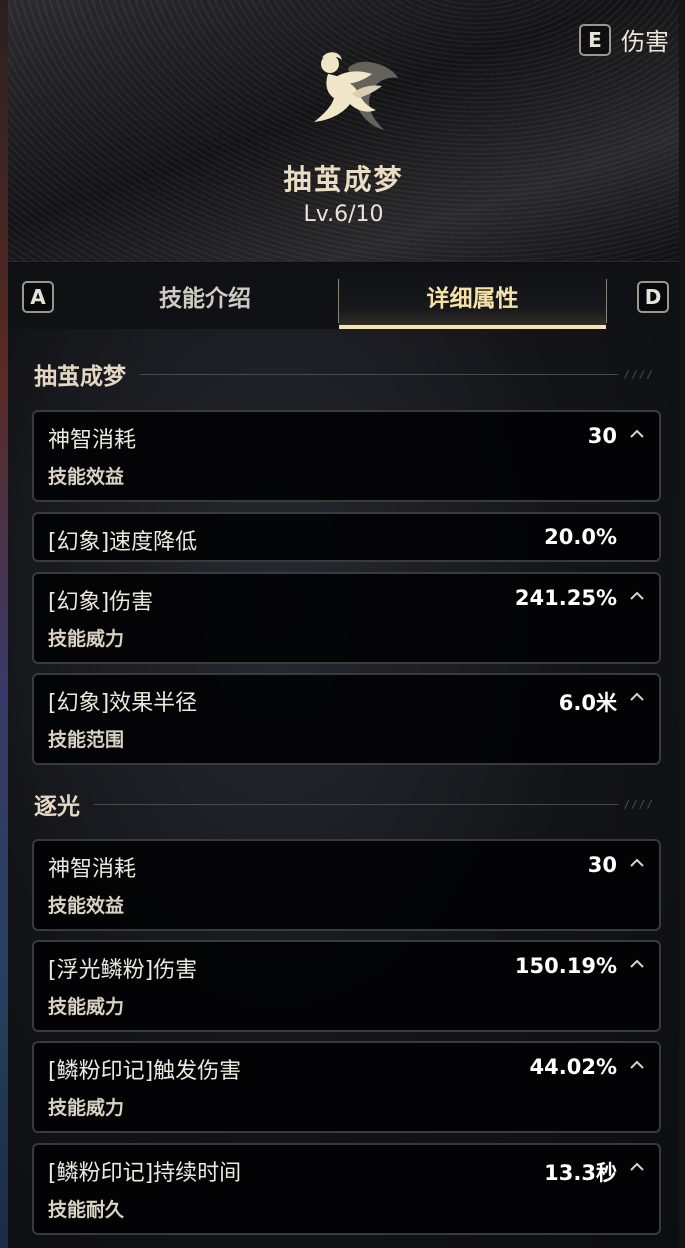 This screenshot has width=685, height=1248. I want to click on attribute-value: 44.02%, so click(573, 1067).